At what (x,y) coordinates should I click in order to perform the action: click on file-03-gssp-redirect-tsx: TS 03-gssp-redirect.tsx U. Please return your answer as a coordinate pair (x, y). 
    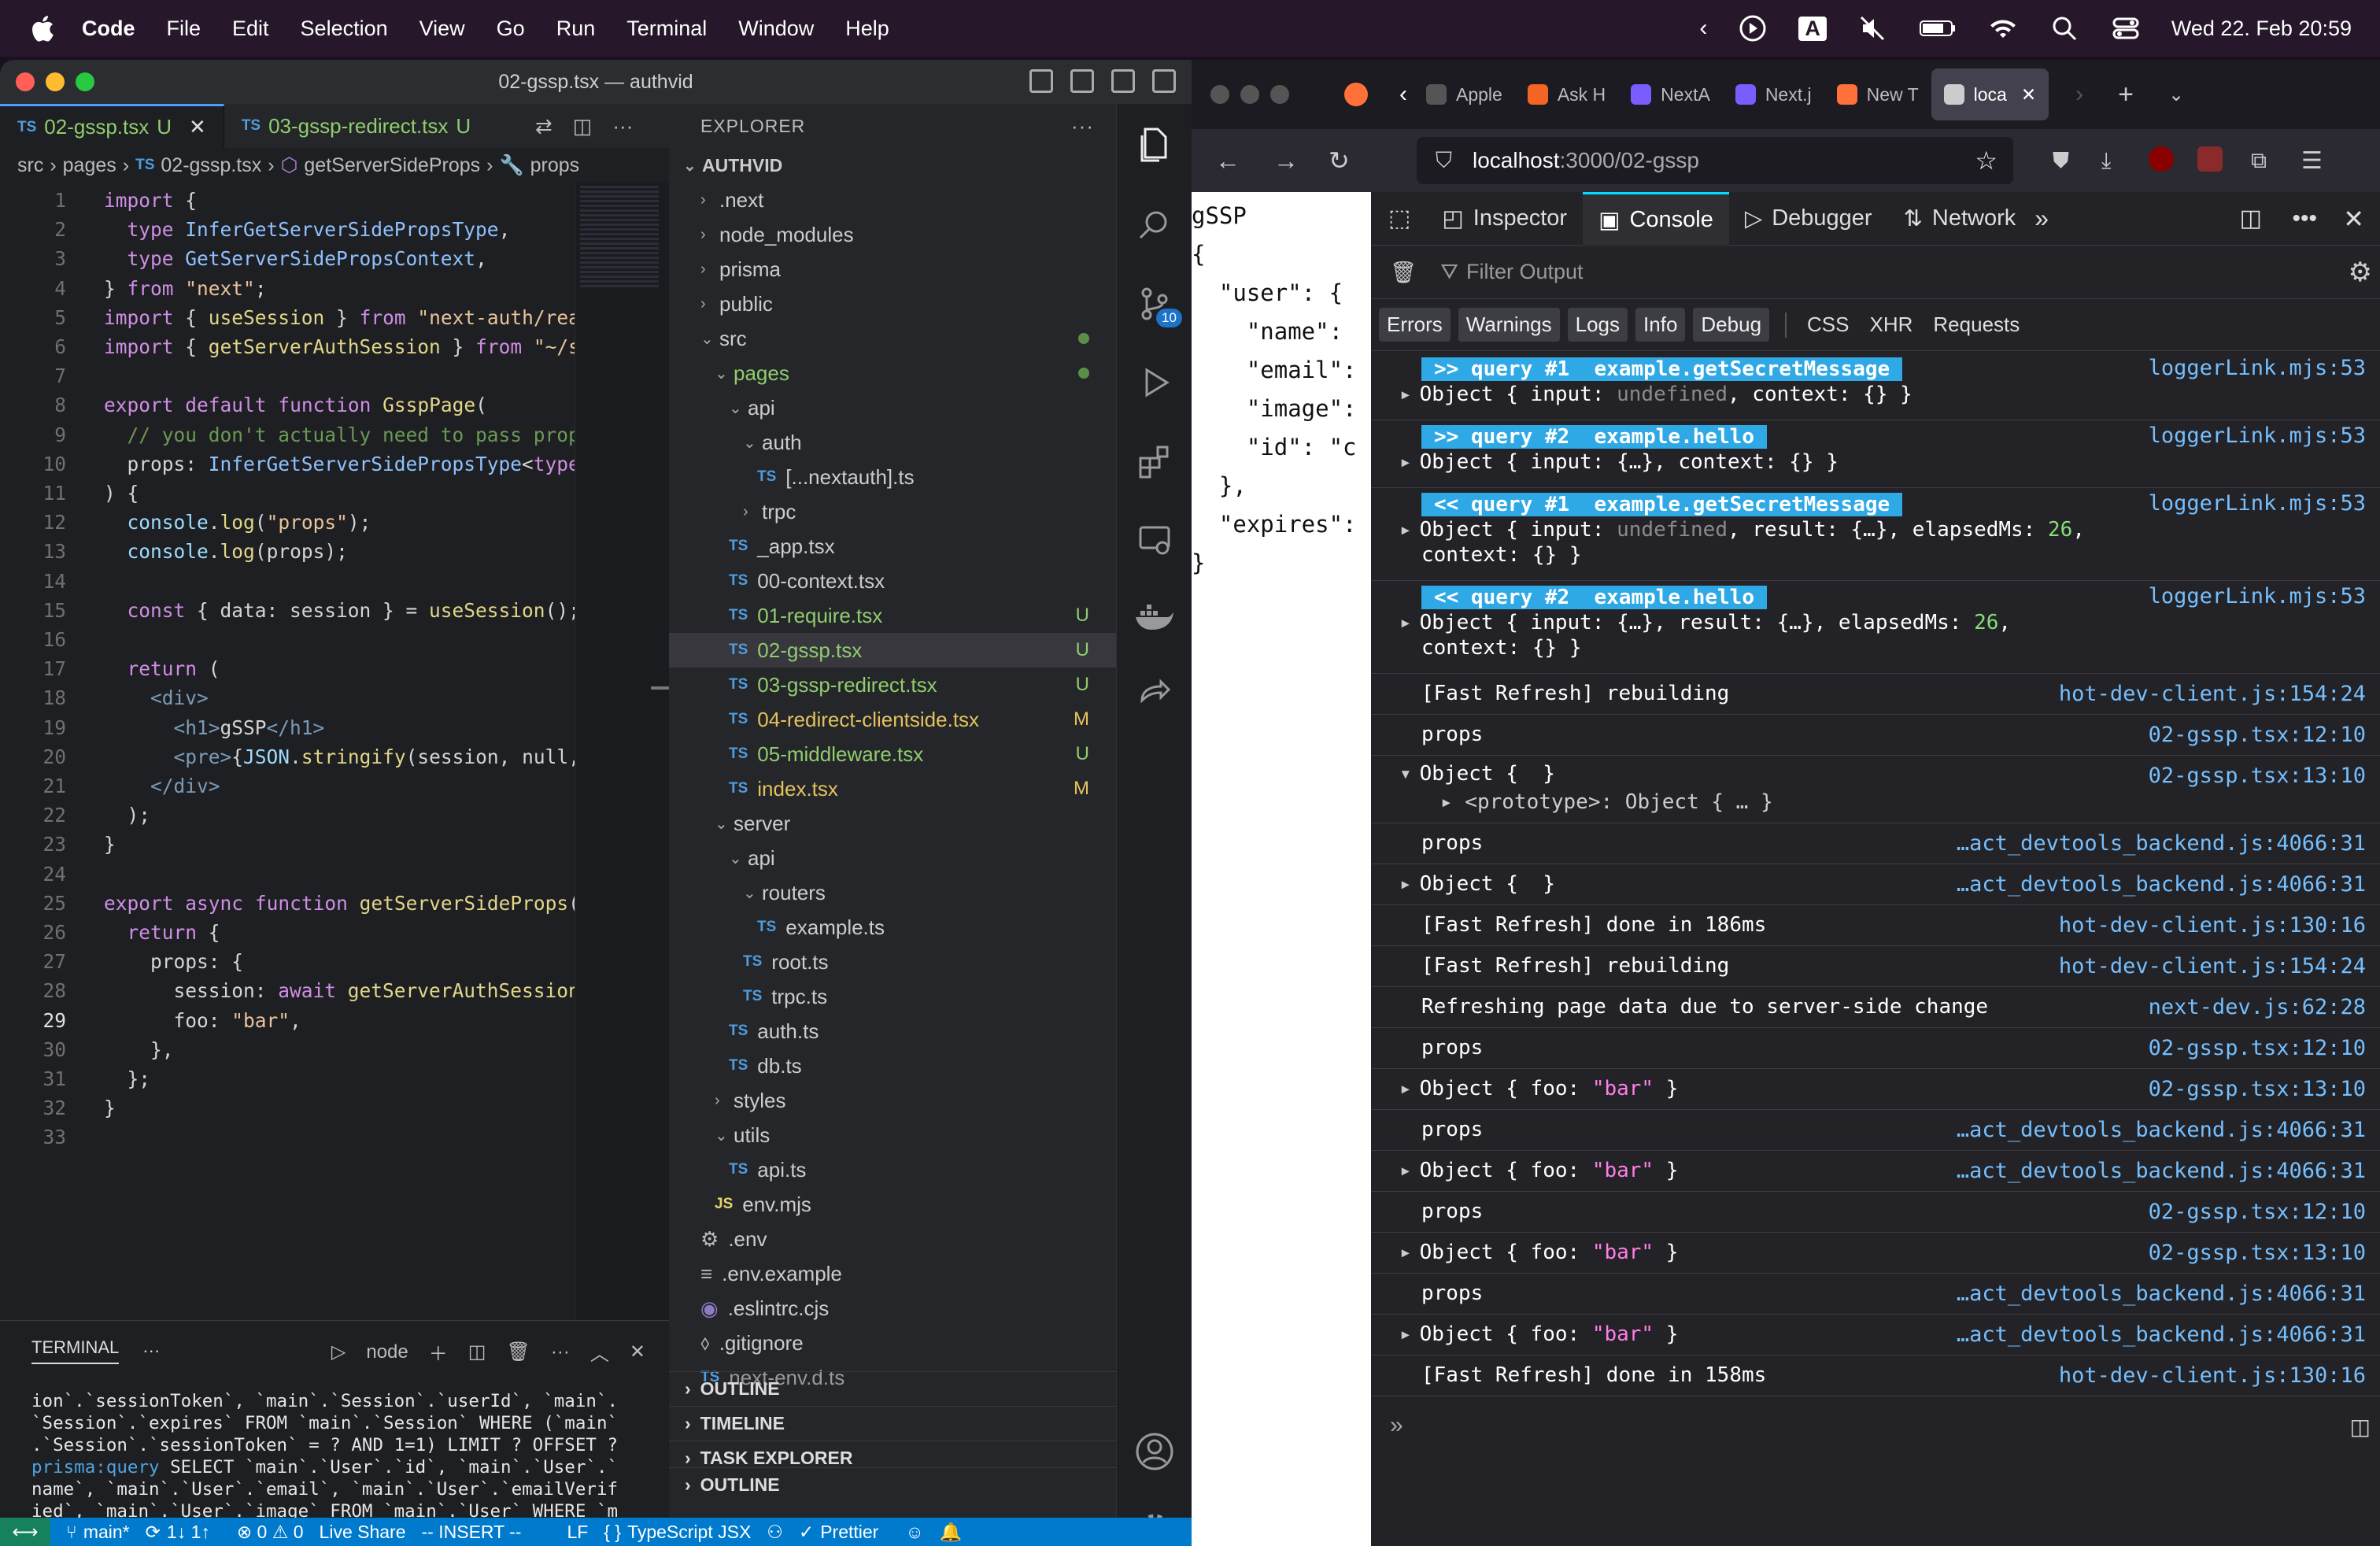
    Looking at the image, I should click on (893, 685).